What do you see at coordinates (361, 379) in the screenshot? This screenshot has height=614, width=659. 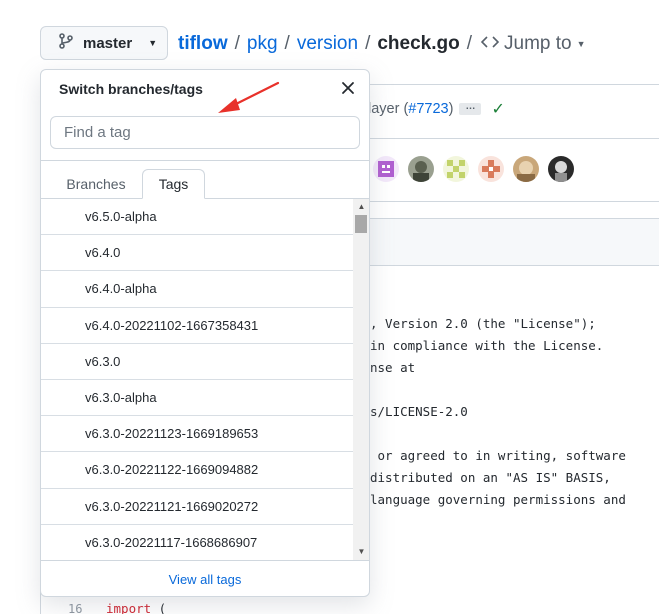 I see `scrollbar: ▲ ▼` at bounding box center [361, 379].